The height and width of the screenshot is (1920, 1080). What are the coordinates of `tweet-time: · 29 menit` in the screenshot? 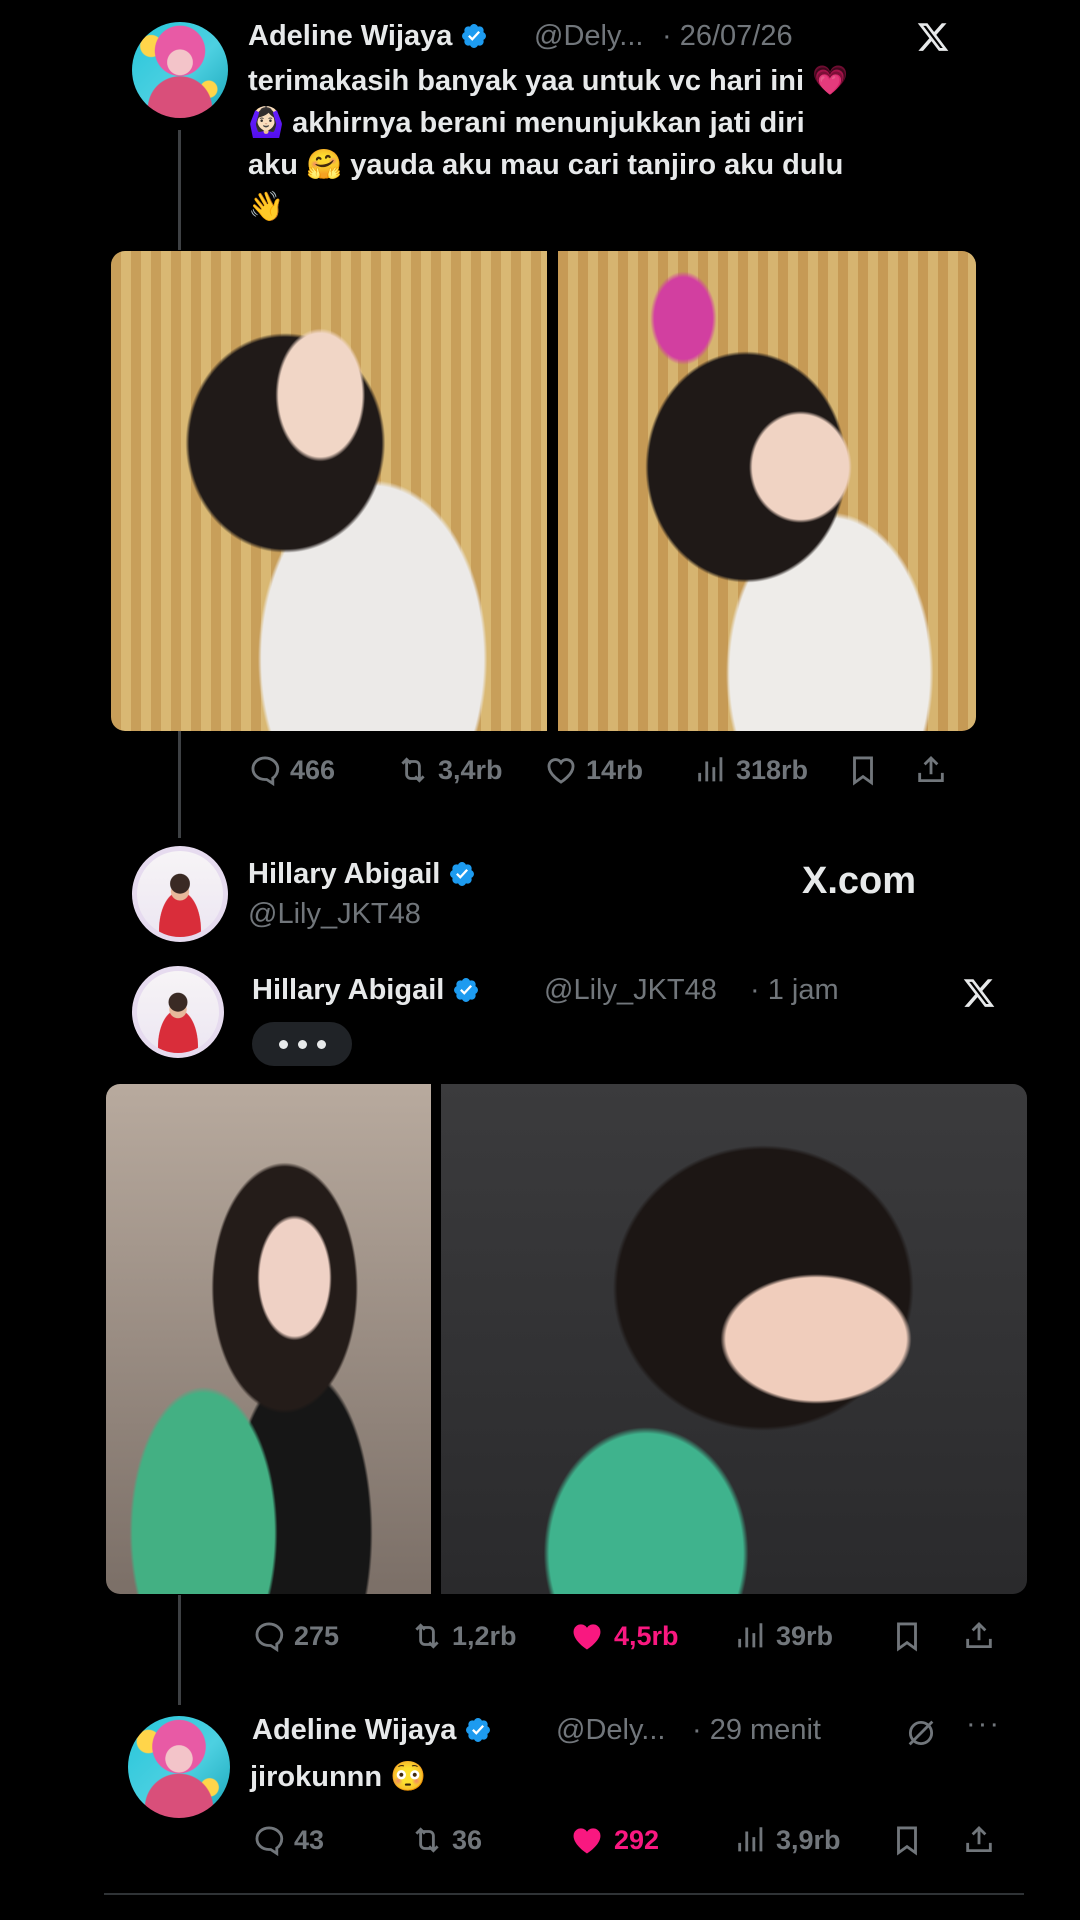 It's located at (756, 1730).